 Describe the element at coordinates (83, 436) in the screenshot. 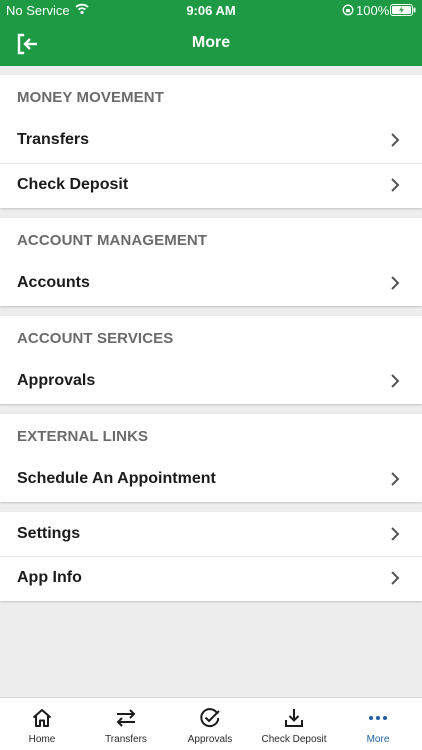

I see `section-header: EXTERNAL LINKS` at that location.